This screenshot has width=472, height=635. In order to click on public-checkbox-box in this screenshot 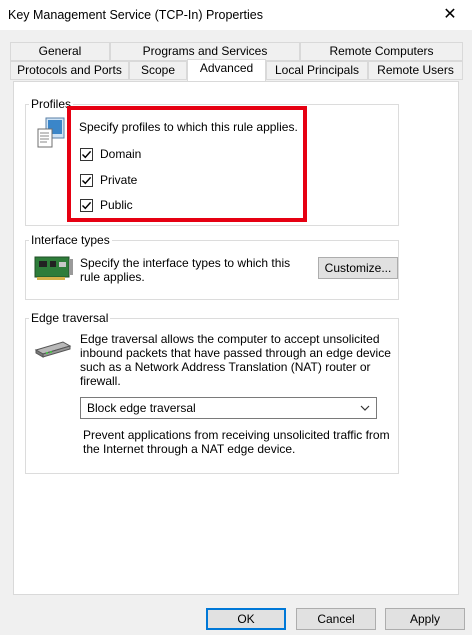, I will do `click(86, 205)`.